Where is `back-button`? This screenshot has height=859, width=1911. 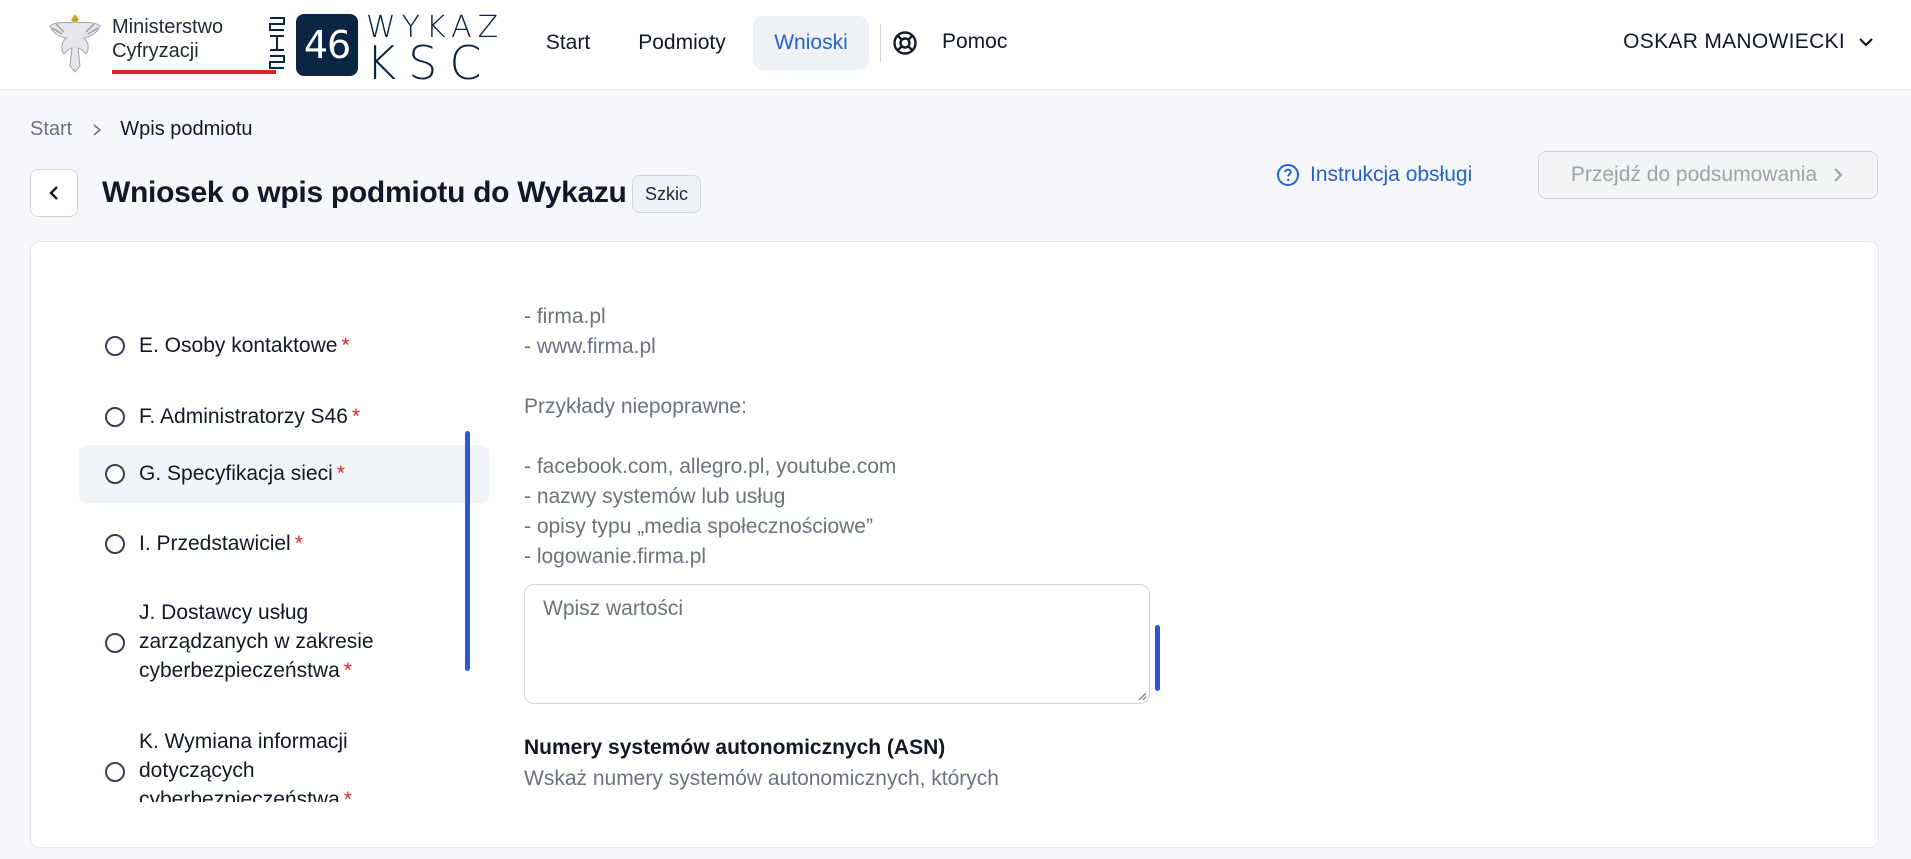
back-button is located at coordinates (54, 193).